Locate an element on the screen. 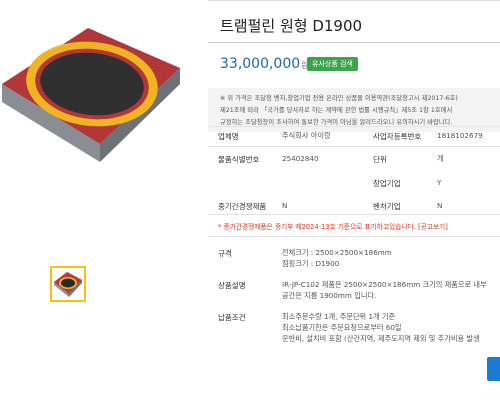 The image size is (500, 400). unit-value: 개 is located at coordinates (440, 158).